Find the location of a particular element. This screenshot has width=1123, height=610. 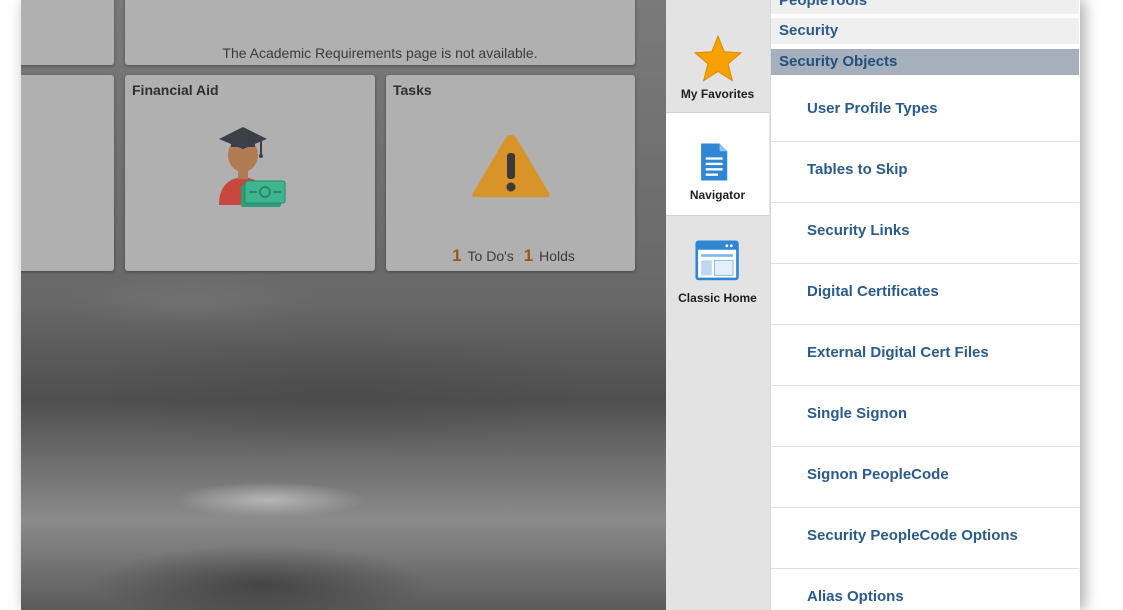

menu-item-label: User Profile Types is located at coordinates (872, 108).